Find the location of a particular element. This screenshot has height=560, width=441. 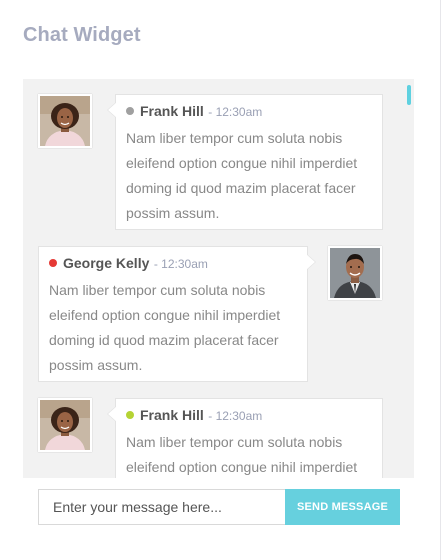

scrollbar-thumb is located at coordinates (409, 95).